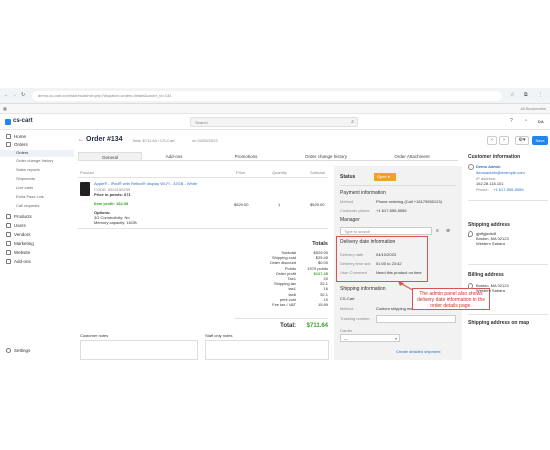  What do you see at coordinates (5, 108) in the screenshot?
I see `apps-icon: ▦` at bounding box center [5, 108].